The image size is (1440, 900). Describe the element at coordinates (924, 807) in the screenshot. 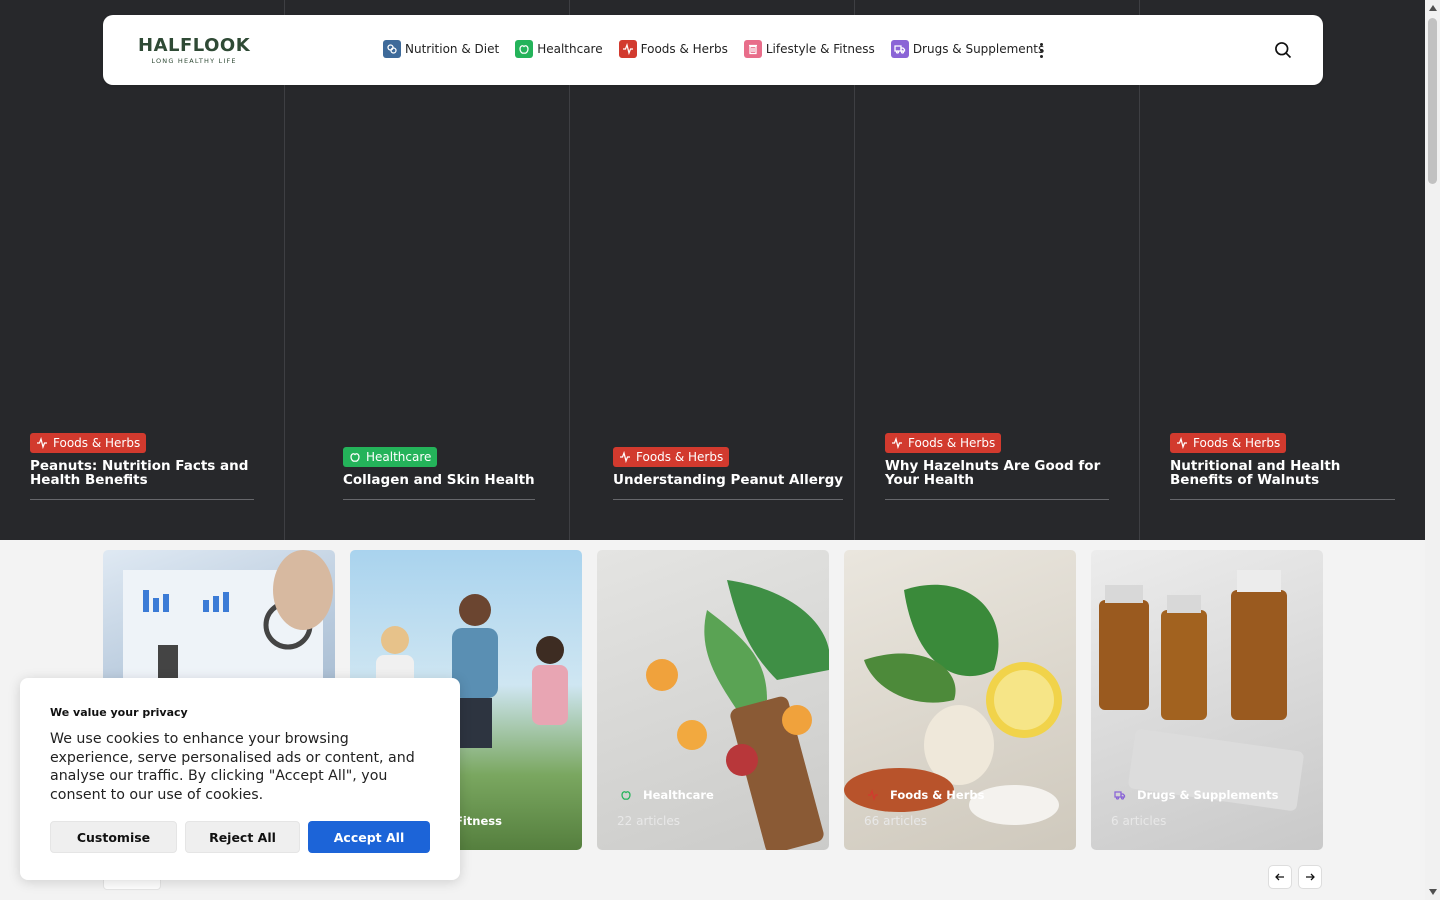

I see `category-info: Foods & Herbs 66 articles` at that location.